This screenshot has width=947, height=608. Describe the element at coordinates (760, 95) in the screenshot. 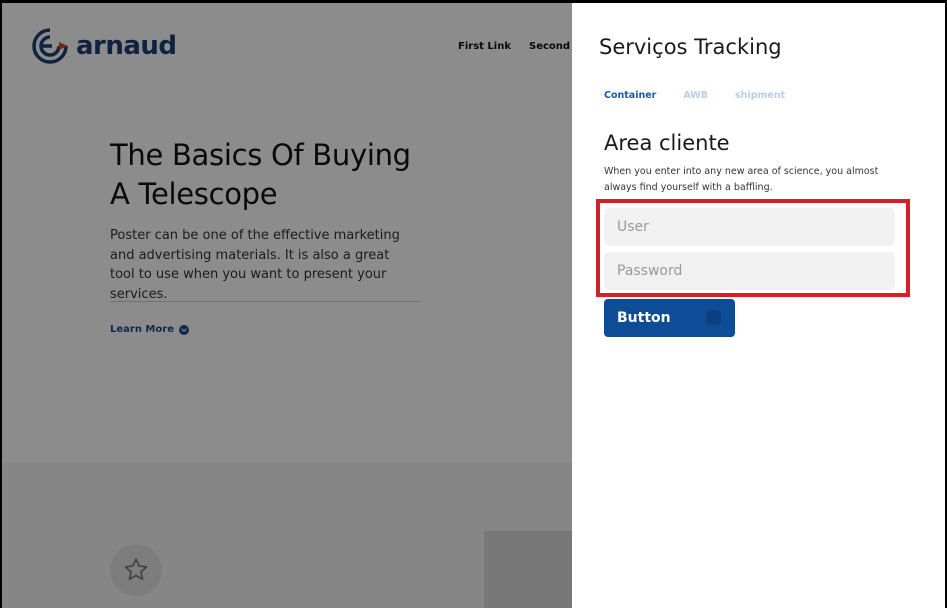

I see `tab-shipment: shipment` at that location.